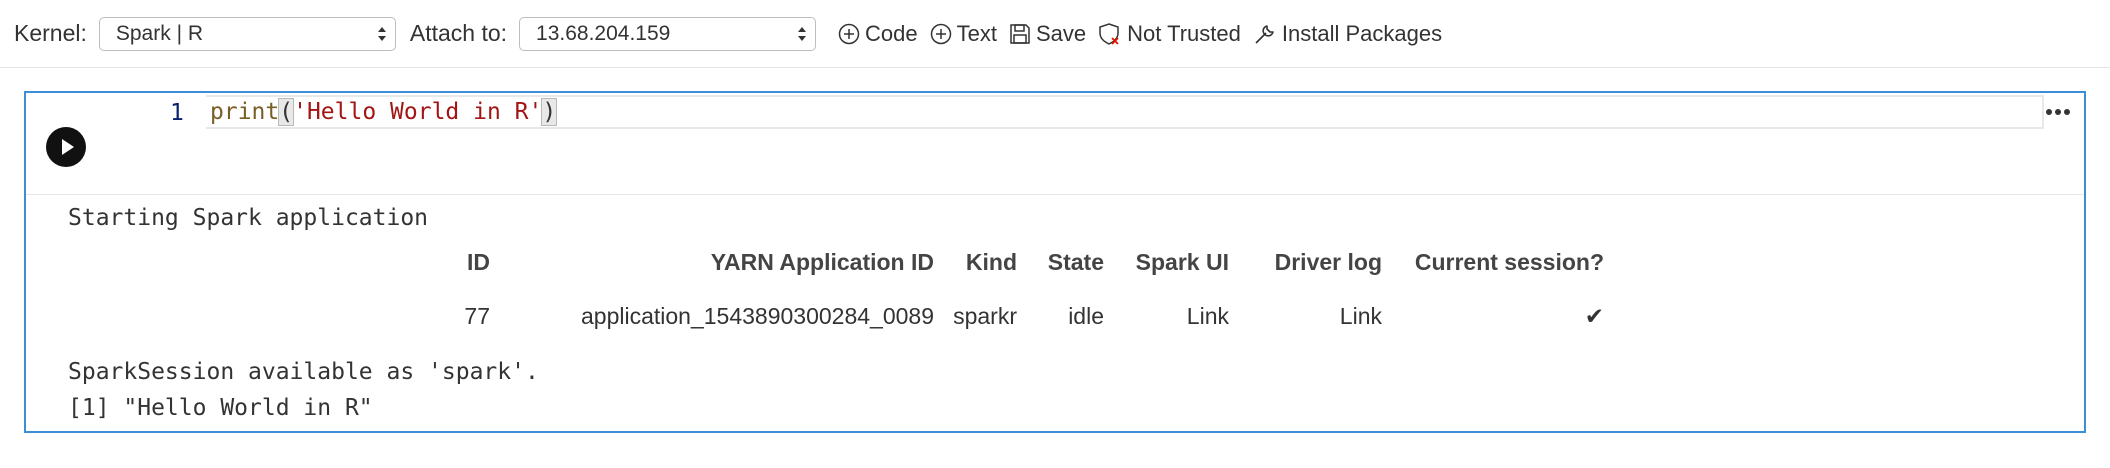  I want to click on attach-label: Attach to:, so click(458, 33).